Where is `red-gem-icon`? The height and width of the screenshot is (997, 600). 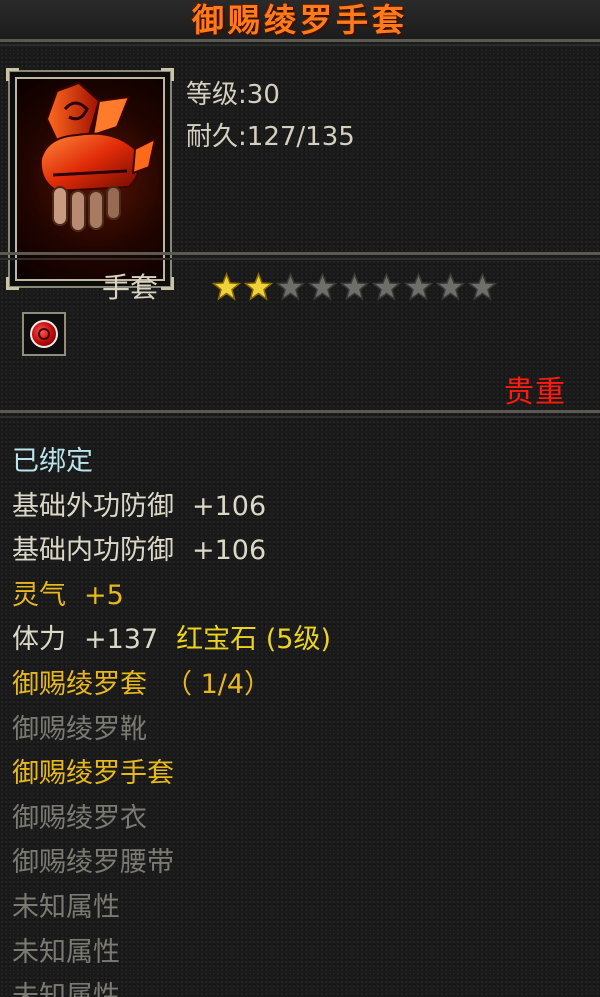 red-gem-icon is located at coordinates (44, 334).